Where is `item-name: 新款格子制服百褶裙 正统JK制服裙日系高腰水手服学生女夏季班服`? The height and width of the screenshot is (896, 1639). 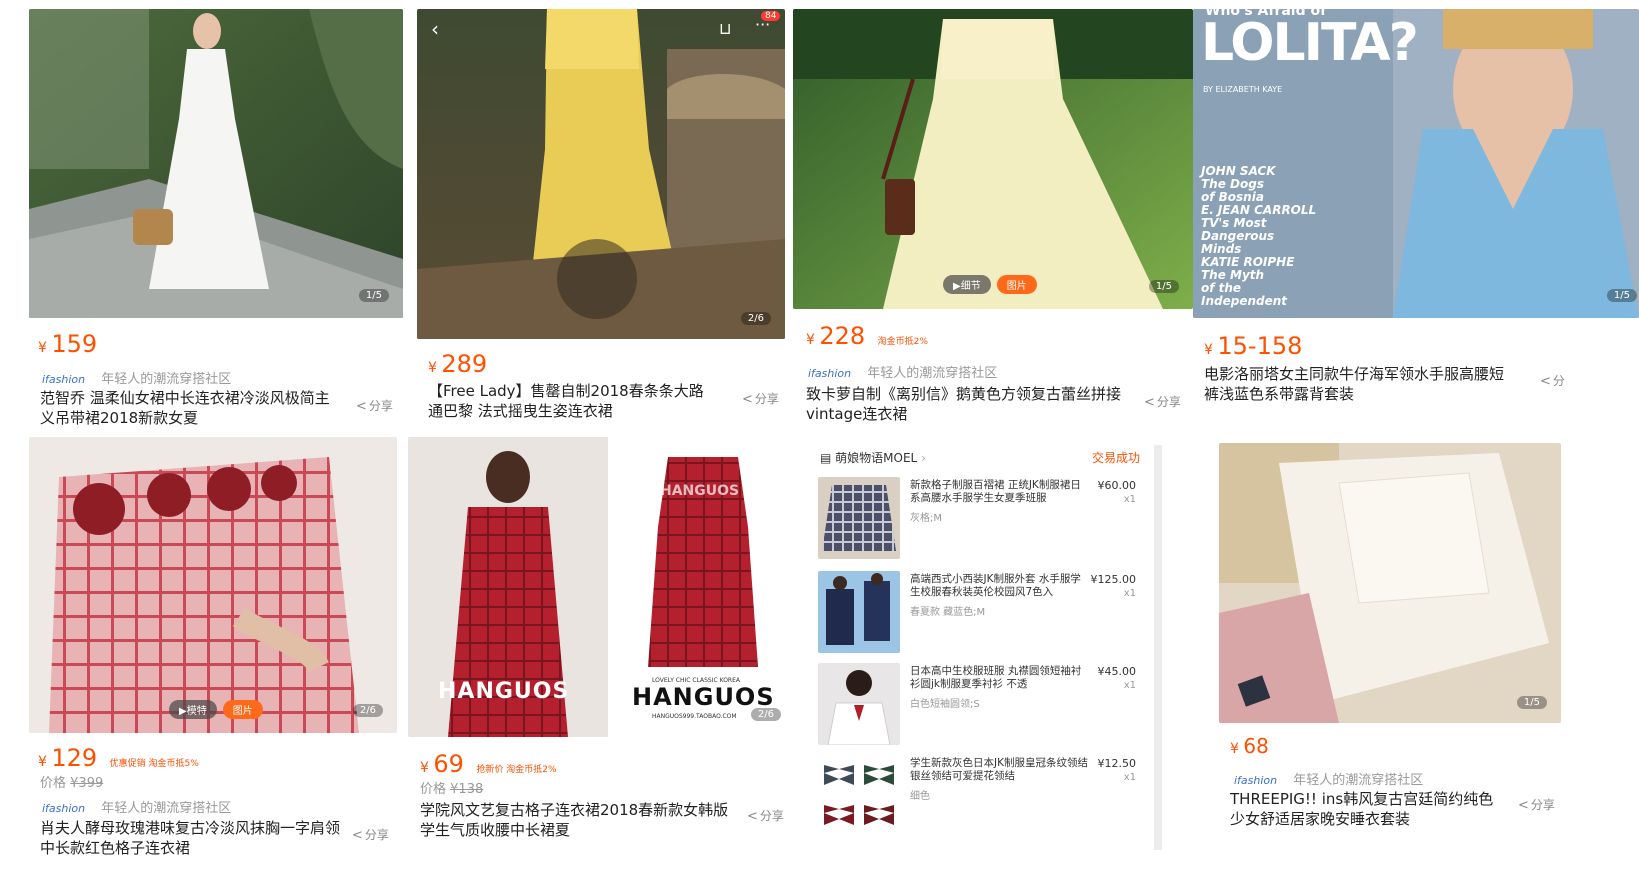 item-name: 新款格子制服百褶裙 正统JK制服裙日系高腰水手服学生女夏季班服 is located at coordinates (995, 491).